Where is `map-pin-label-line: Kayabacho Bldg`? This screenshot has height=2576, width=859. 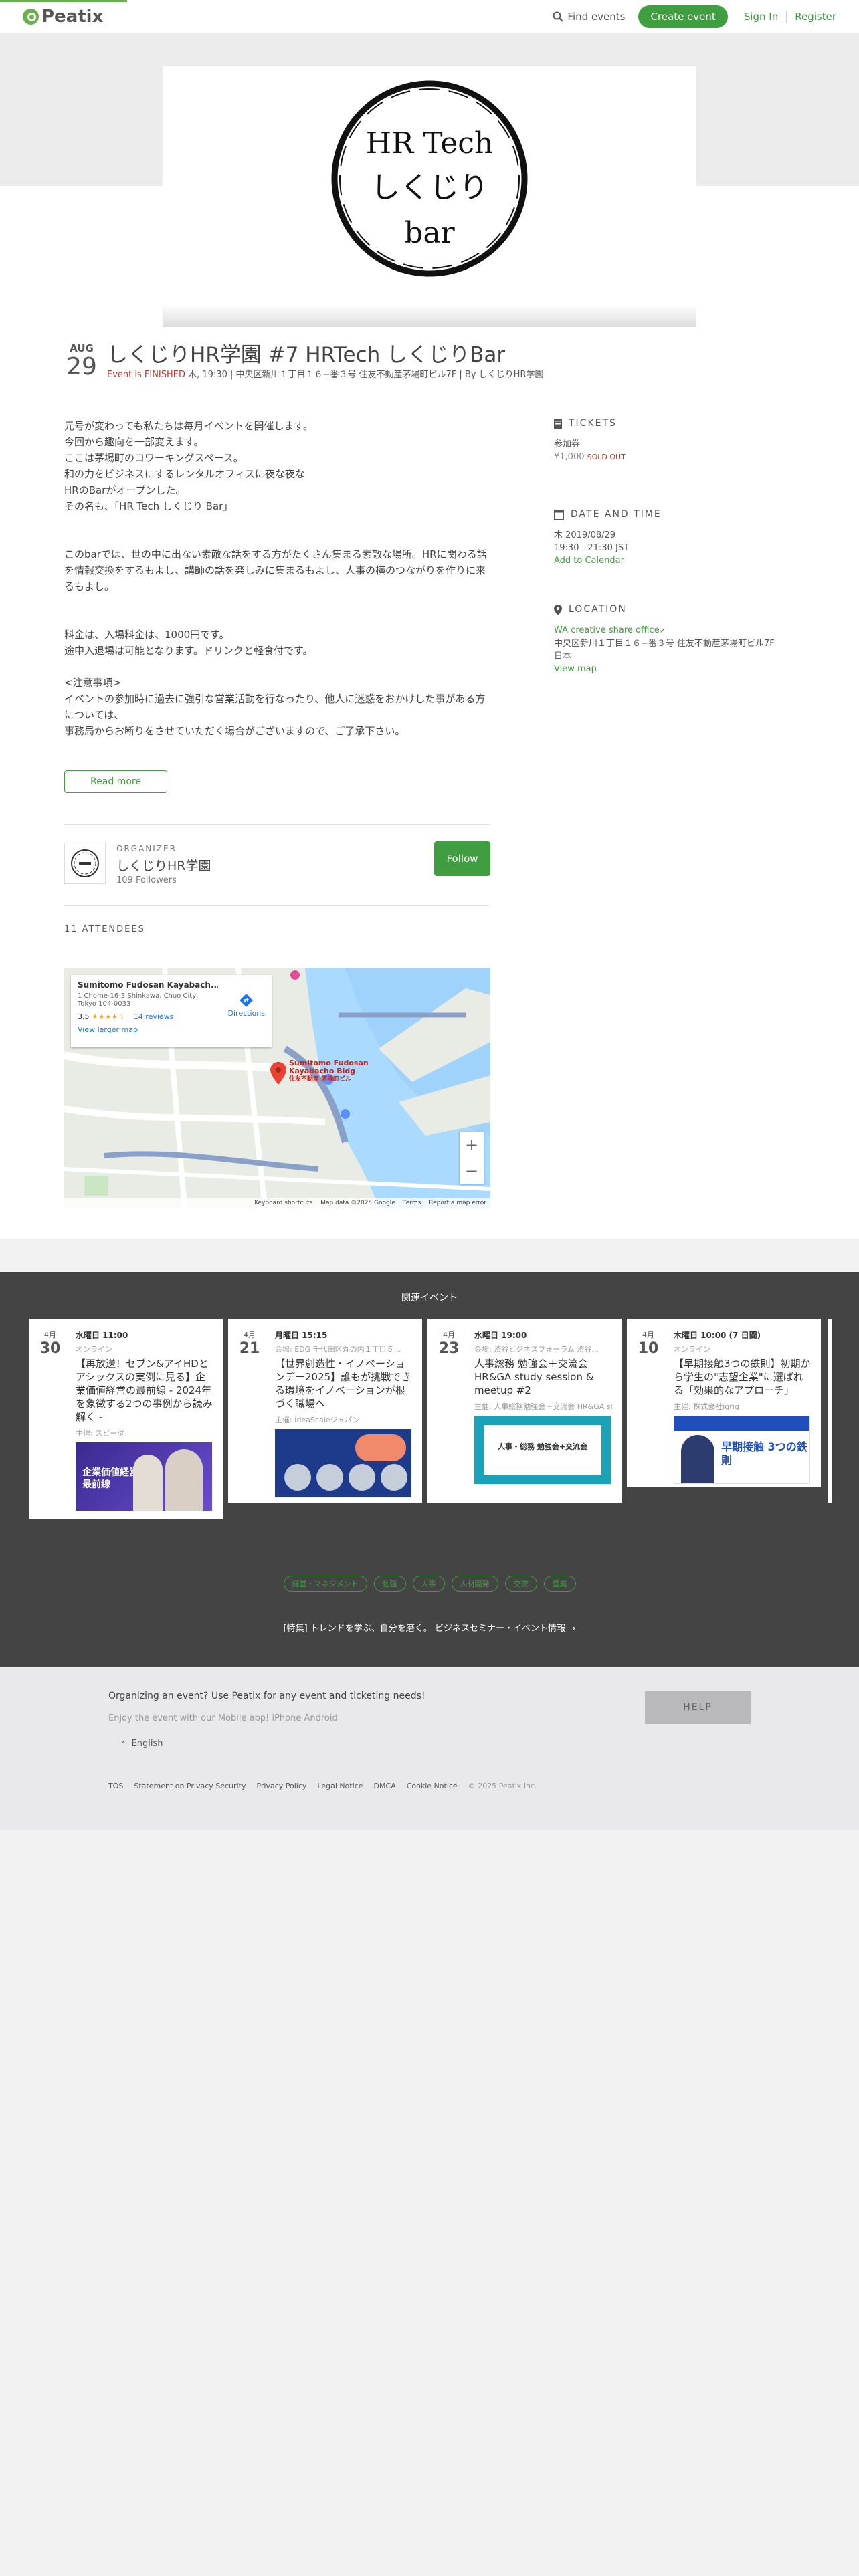
map-pin-label-line: Kayabacho Bldg is located at coordinates (322, 1071).